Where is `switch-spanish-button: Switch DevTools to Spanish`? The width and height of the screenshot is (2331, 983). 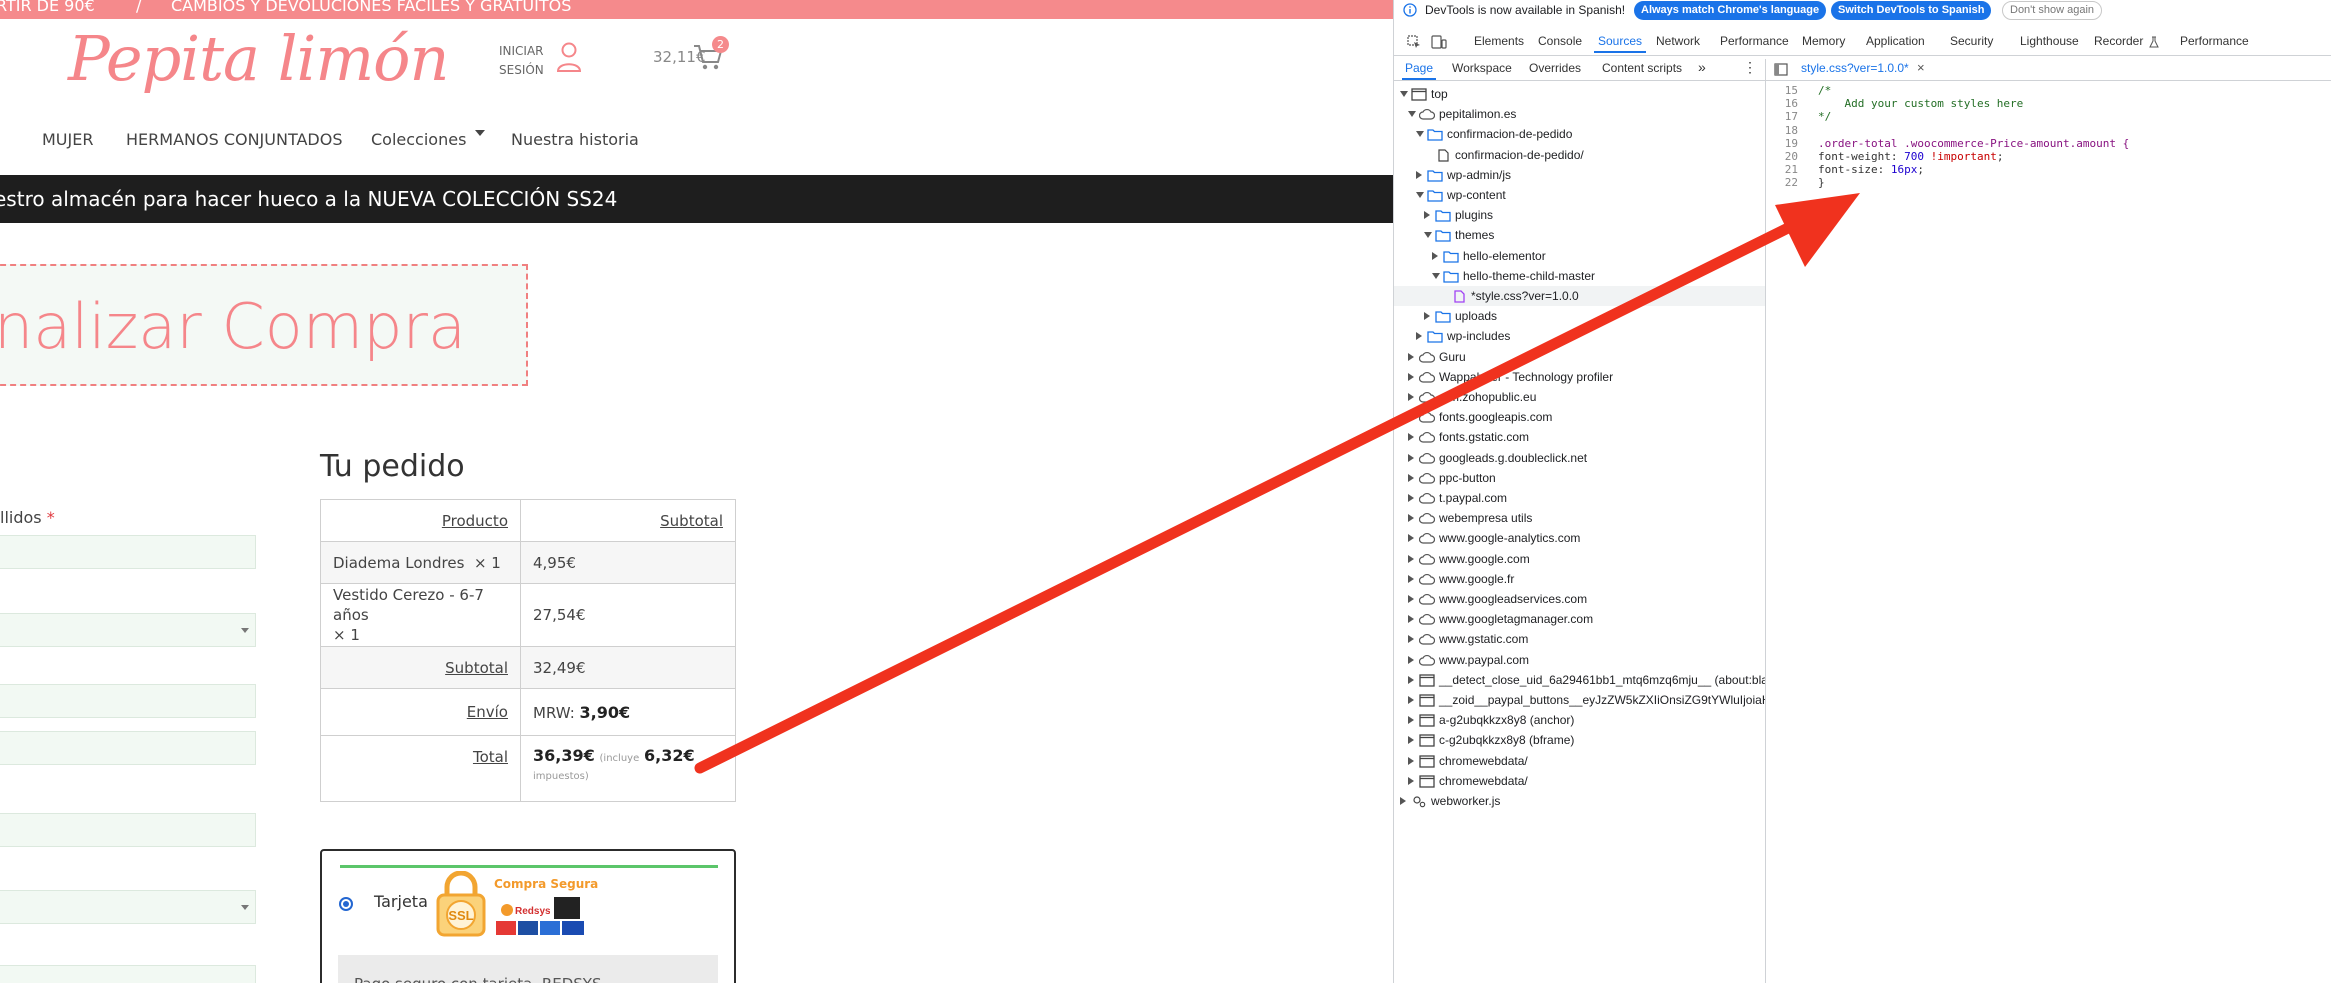 switch-spanish-button: Switch DevTools to Spanish is located at coordinates (1911, 10).